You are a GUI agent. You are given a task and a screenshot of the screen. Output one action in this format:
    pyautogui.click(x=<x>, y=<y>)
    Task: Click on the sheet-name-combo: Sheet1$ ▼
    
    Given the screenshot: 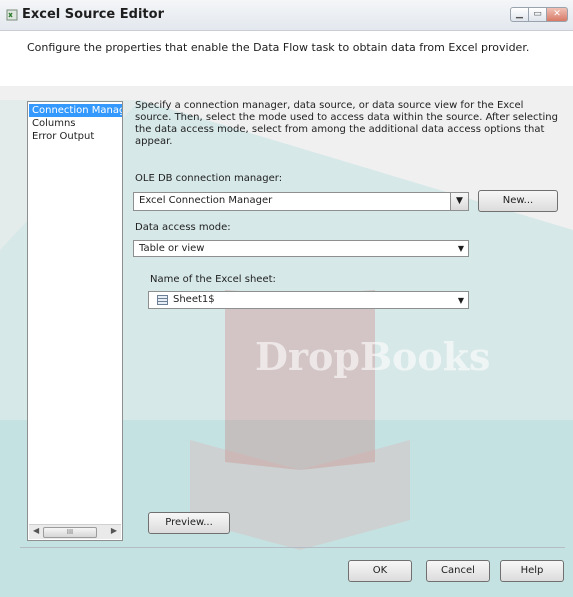 What is the action you would take?
    pyautogui.click(x=308, y=300)
    